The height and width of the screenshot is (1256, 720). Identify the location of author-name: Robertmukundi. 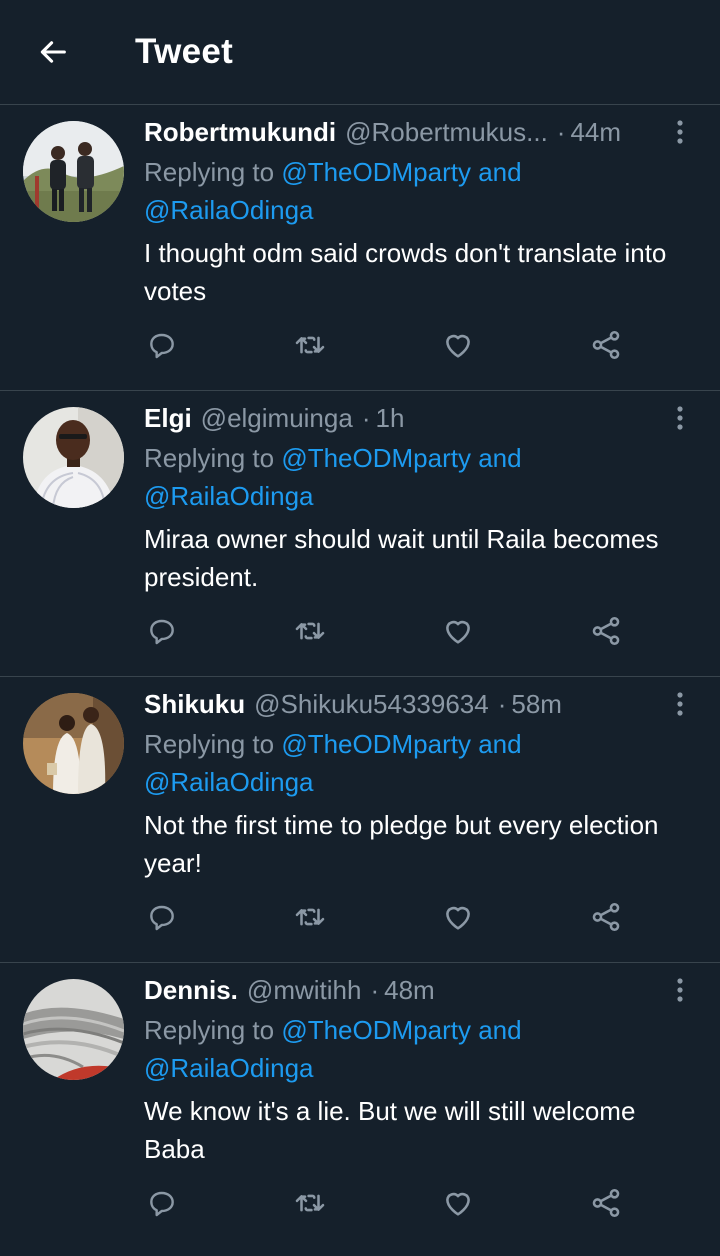
(240, 132).